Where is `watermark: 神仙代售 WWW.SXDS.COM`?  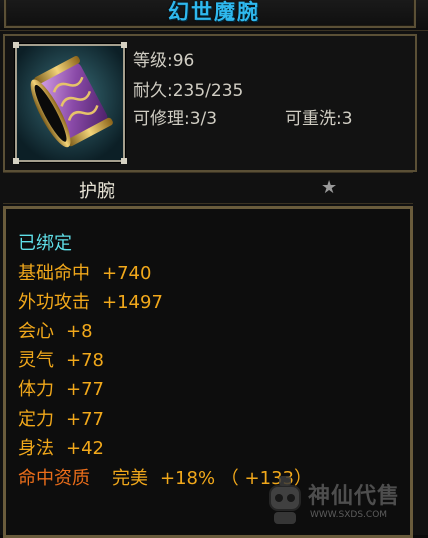
watermark: 神仙代售 WWW.SXDS.COM is located at coordinates (344, 502).